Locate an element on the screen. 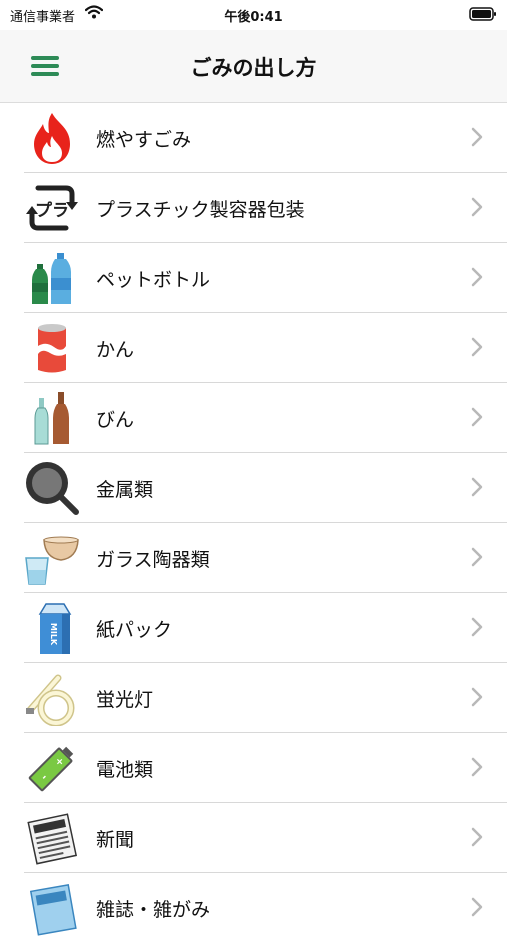  milk-carton-label: MILK is located at coordinates (53, 634).